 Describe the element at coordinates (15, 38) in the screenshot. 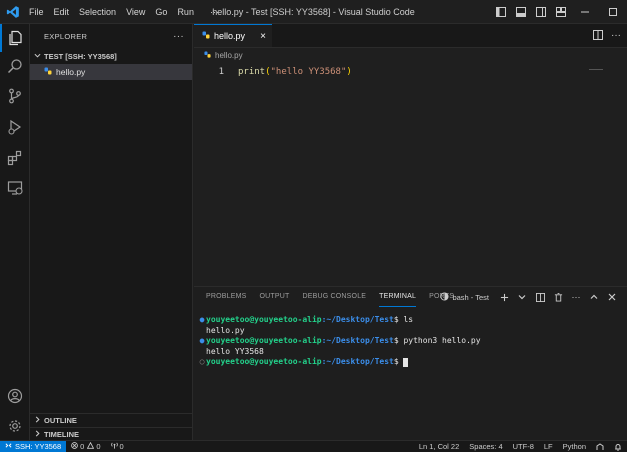

I see `explorer-icon` at that location.